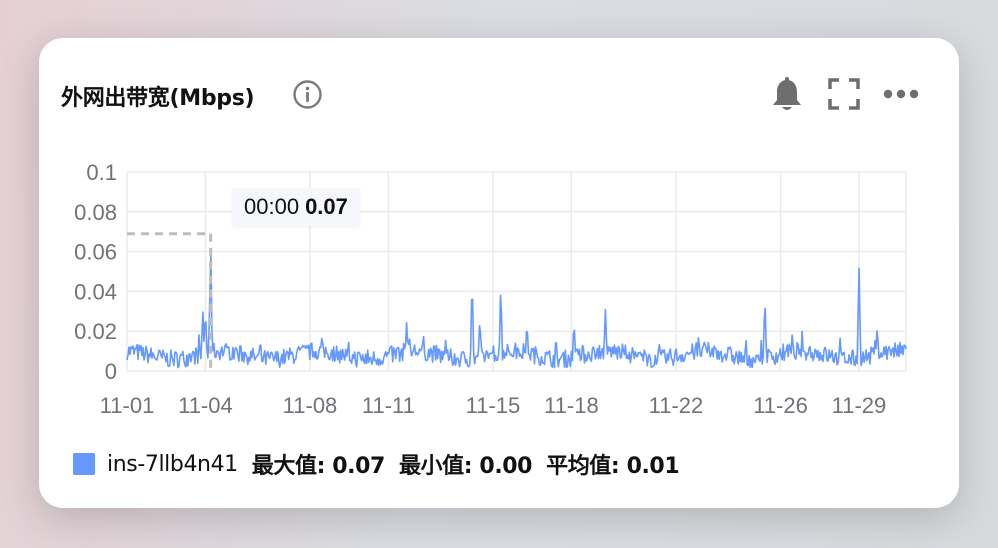  I want to click on x-tick-label: 11-04, so click(205, 405).